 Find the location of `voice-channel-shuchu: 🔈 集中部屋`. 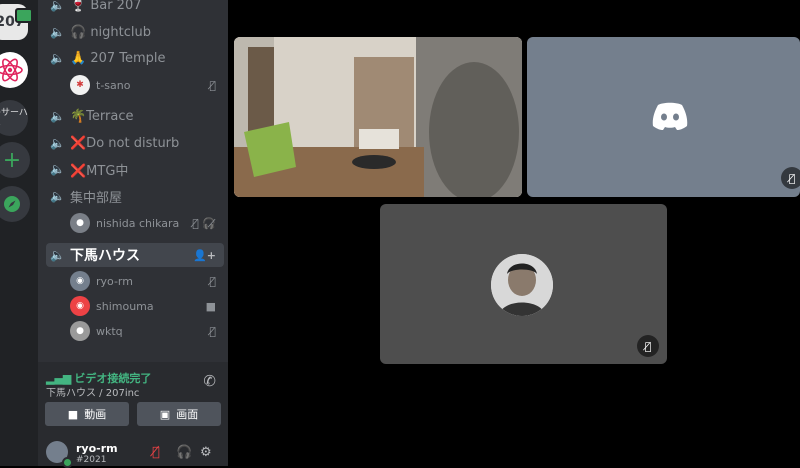

voice-channel-shuchu: 🔈 集中部屋 is located at coordinates (135, 196).